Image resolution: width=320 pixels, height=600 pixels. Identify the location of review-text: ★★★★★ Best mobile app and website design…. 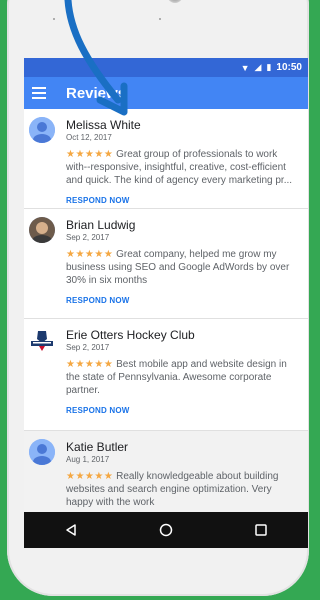
(182, 377).